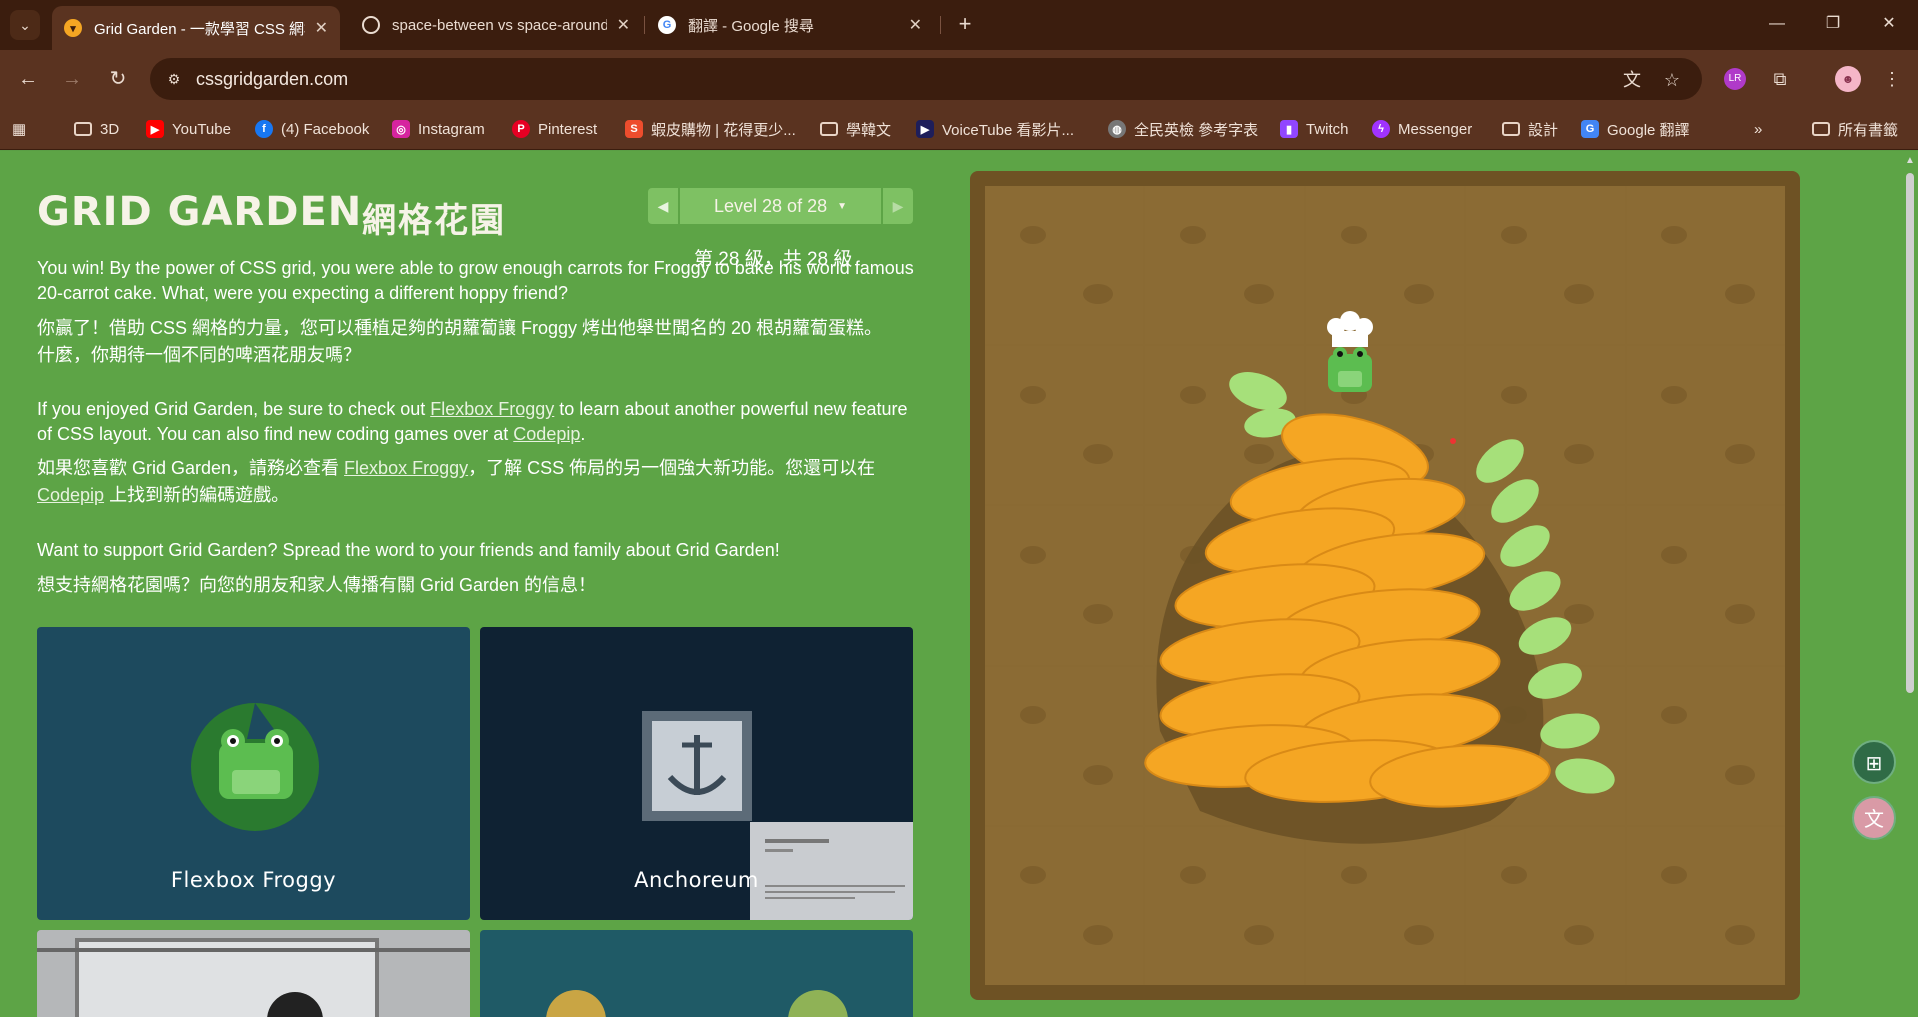 The width and height of the screenshot is (1918, 1017). What do you see at coordinates (72, 79) in the screenshot?
I see `forward-icon: →` at bounding box center [72, 79].